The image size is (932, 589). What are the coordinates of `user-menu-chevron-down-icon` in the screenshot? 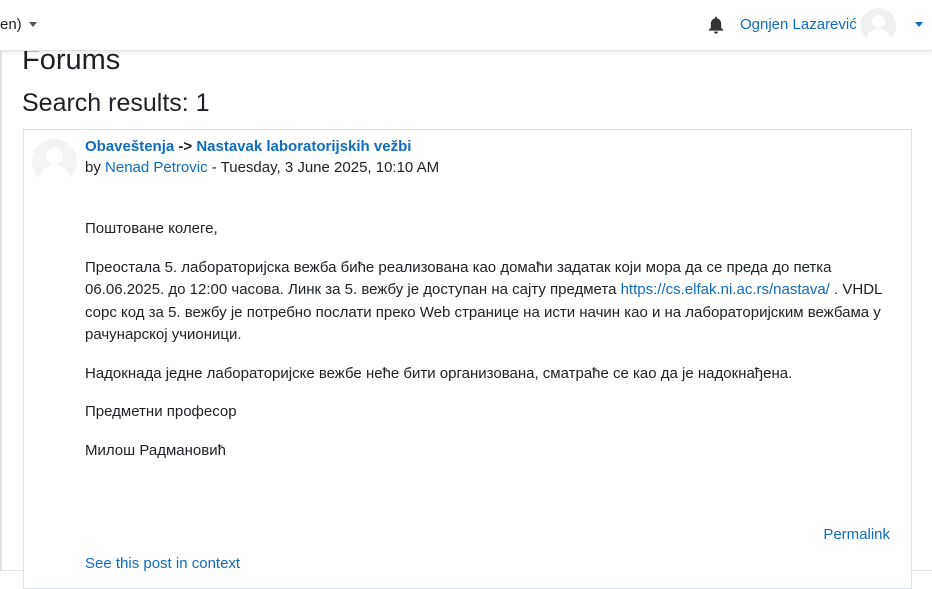 It's located at (919, 24).